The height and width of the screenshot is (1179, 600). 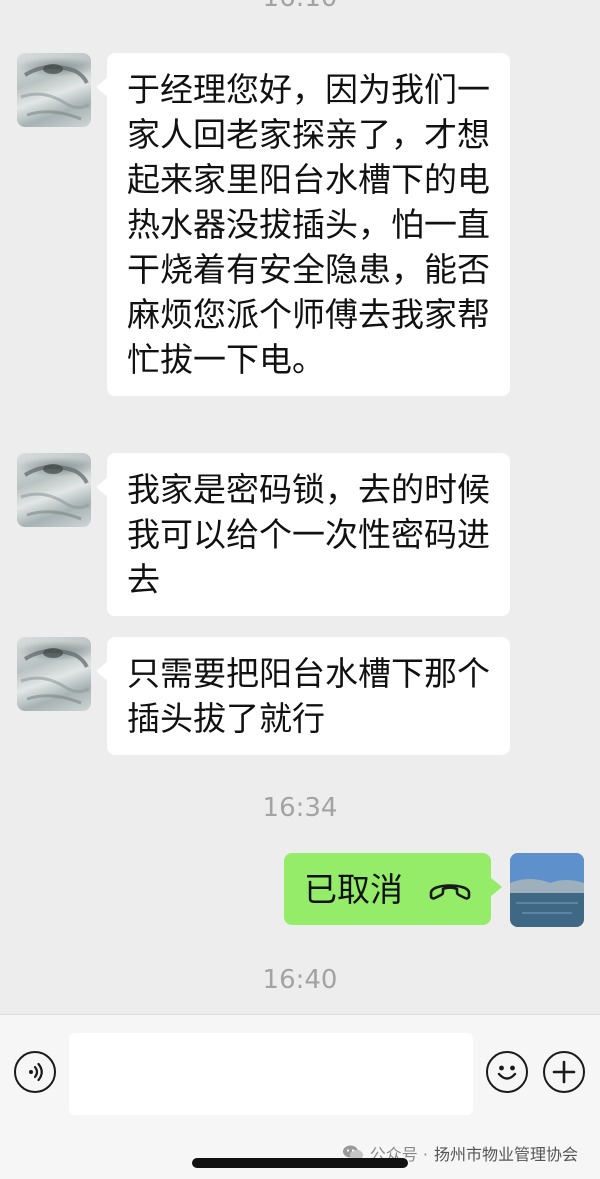 I want to click on plus-icon, so click(x=564, y=1072).